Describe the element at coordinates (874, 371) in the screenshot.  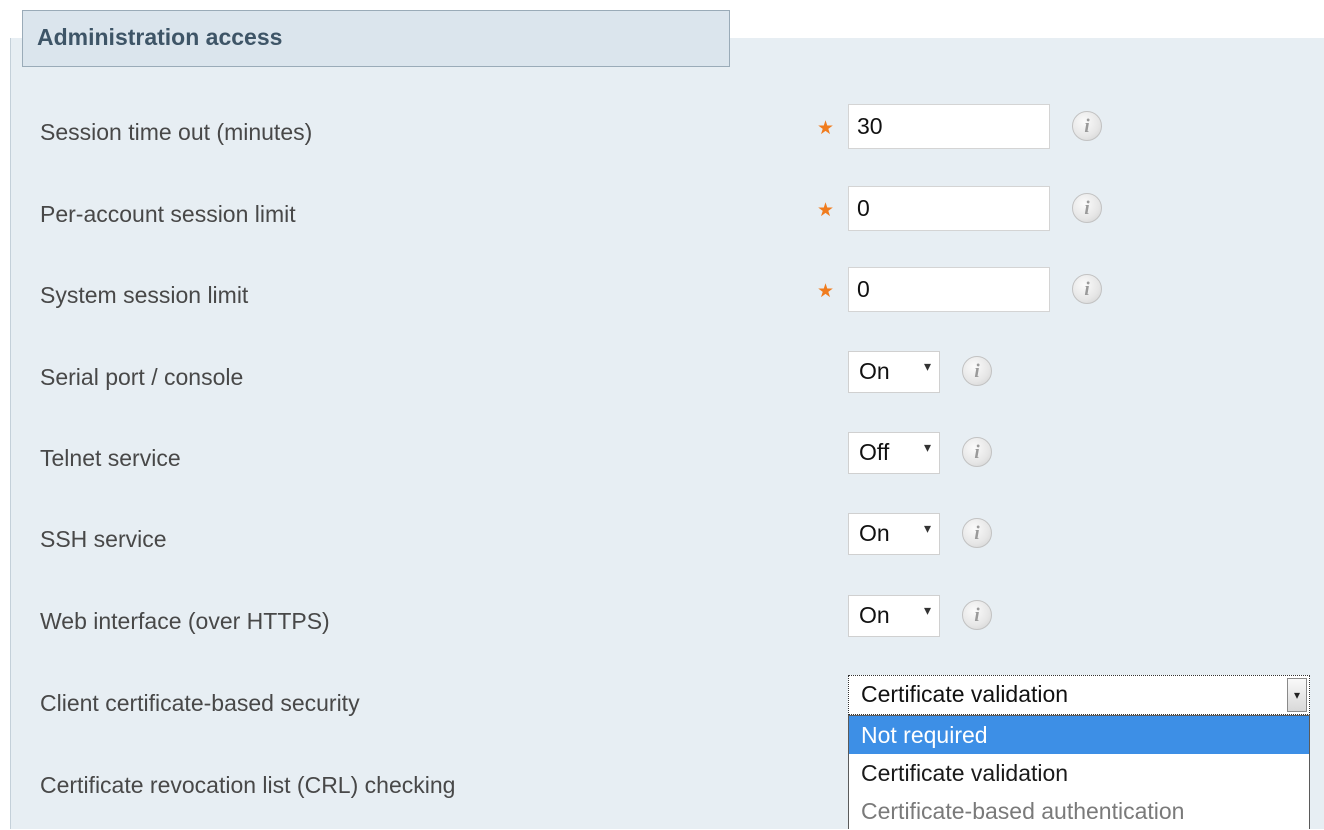
I see `serial-port-value: On` at that location.